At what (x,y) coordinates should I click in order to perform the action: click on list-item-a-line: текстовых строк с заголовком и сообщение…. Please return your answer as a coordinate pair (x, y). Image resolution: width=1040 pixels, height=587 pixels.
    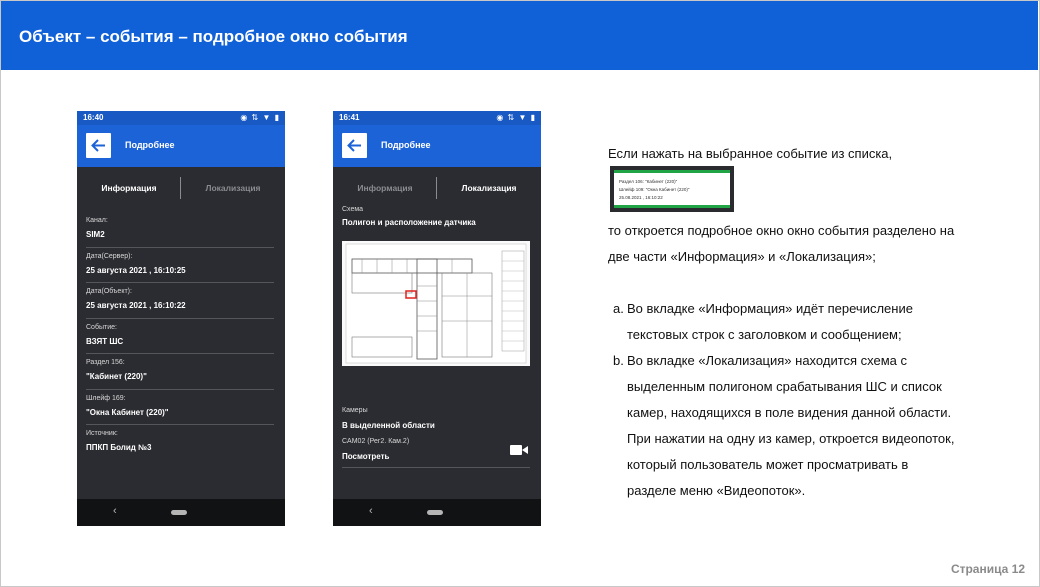
    Looking at the image, I should click on (764, 334).